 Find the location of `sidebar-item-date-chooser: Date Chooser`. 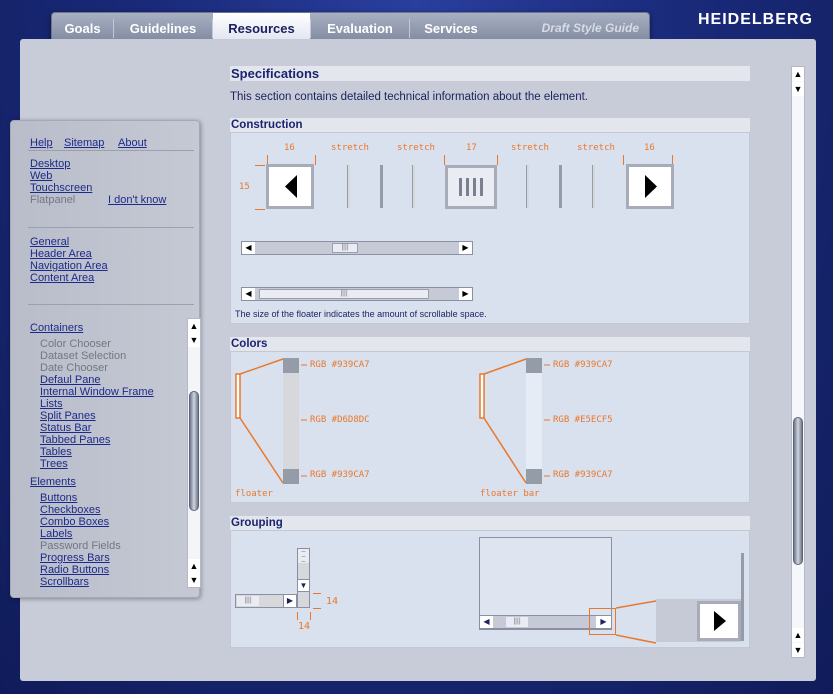

sidebar-item-date-chooser: Date Chooser is located at coordinates (74, 368).